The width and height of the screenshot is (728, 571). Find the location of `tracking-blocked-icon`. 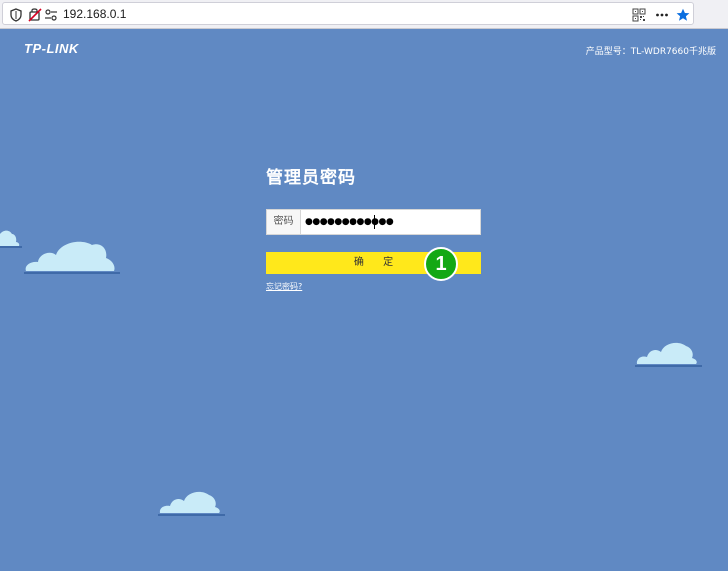

tracking-blocked-icon is located at coordinates (35, 15).